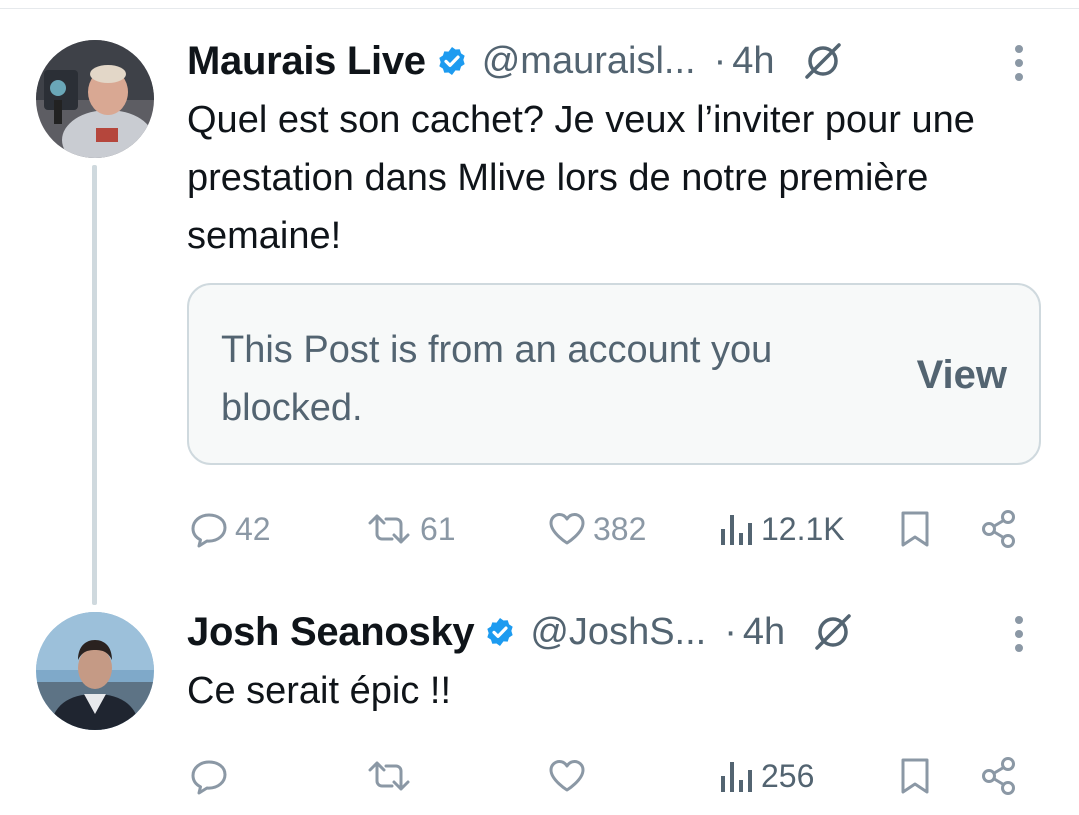 The image size is (1079, 815). What do you see at coordinates (803, 528) in the screenshot?
I see `view-count: 12.1K` at bounding box center [803, 528].